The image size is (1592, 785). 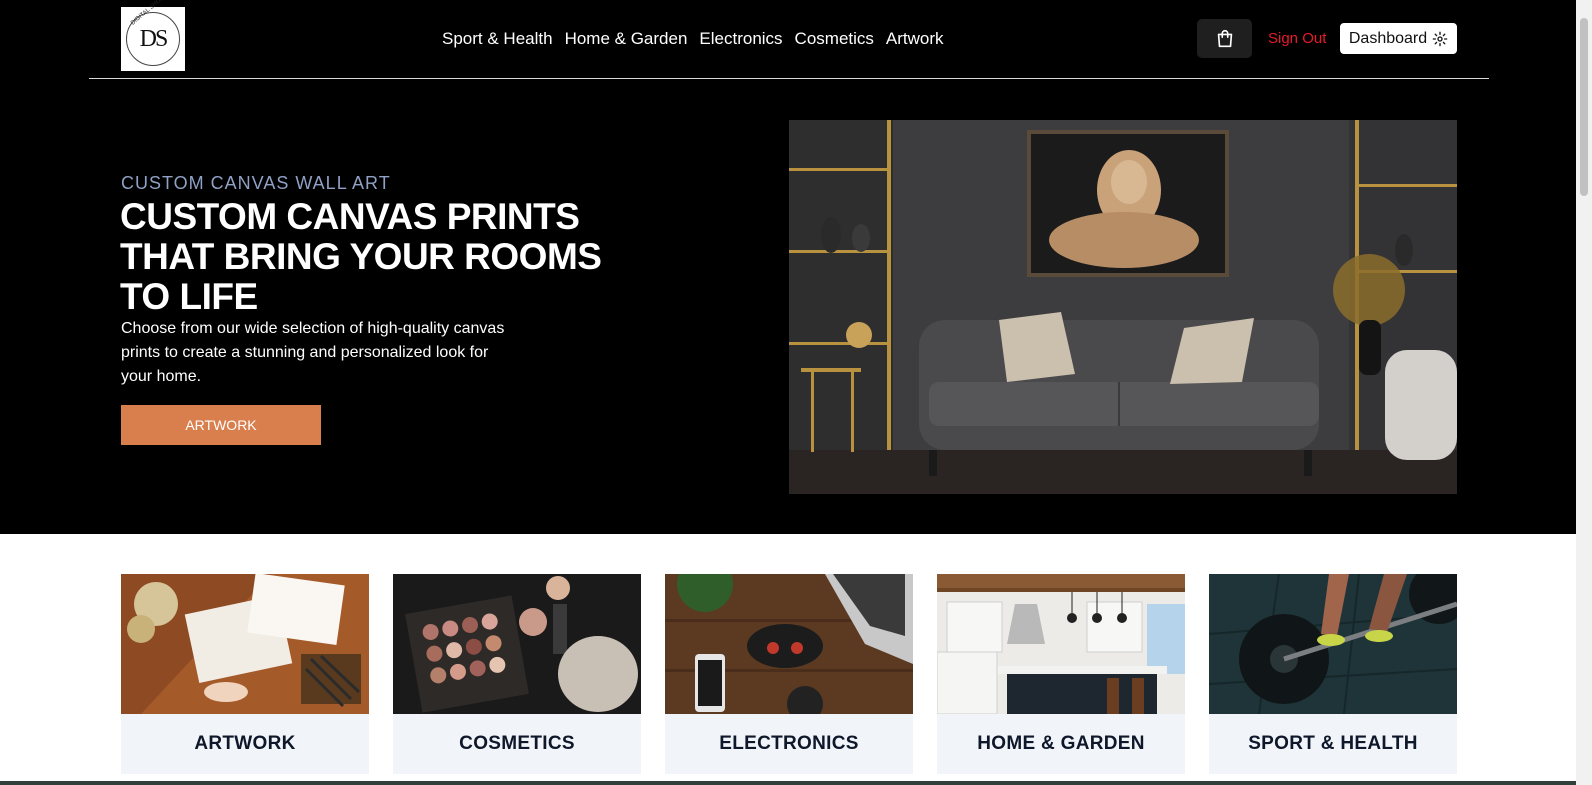 I want to click on gear-icon, so click(x=1440, y=38).